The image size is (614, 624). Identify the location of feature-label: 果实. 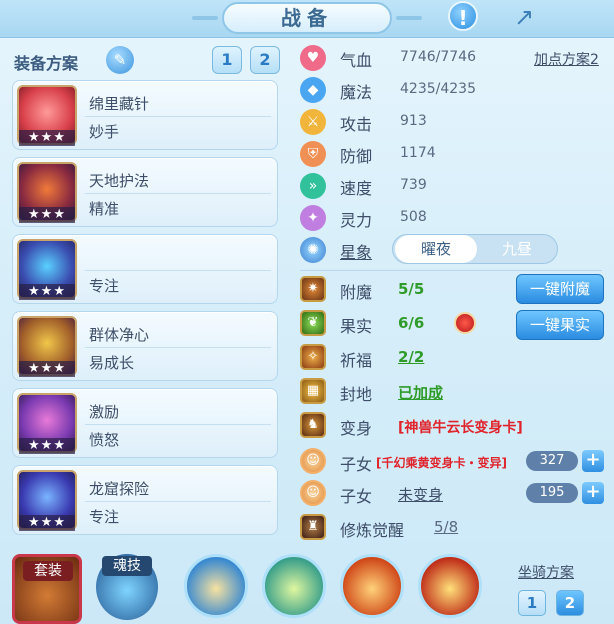
(356, 326).